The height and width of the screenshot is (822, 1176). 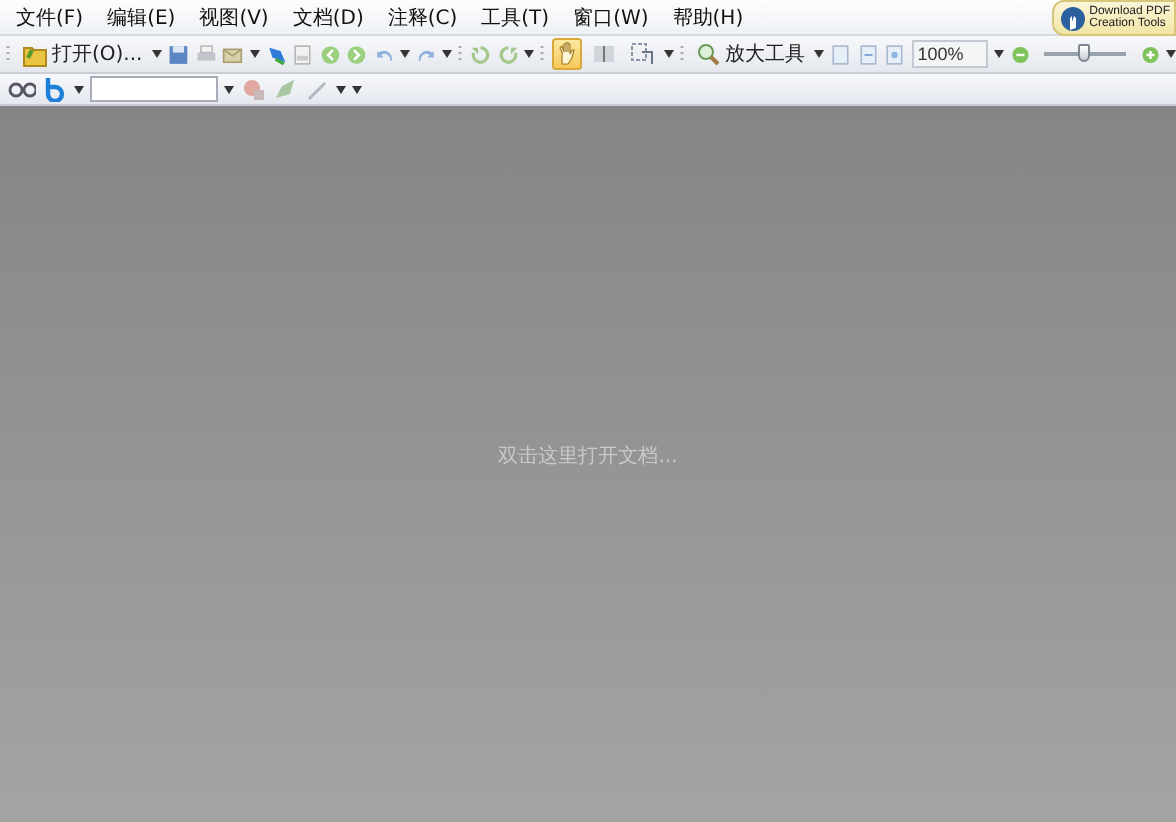 I want to click on folder-icon, so click(x=35, y=54).